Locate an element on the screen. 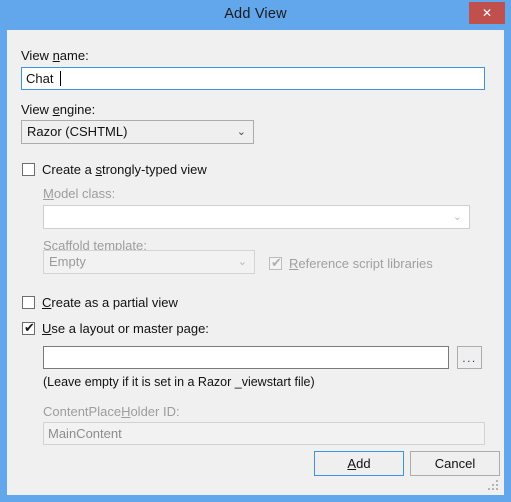 This screenshot has height=502, width=511. view-engine-dropdown: Razor (CSHTML) ⌄ is located at coordinates (137, 132).